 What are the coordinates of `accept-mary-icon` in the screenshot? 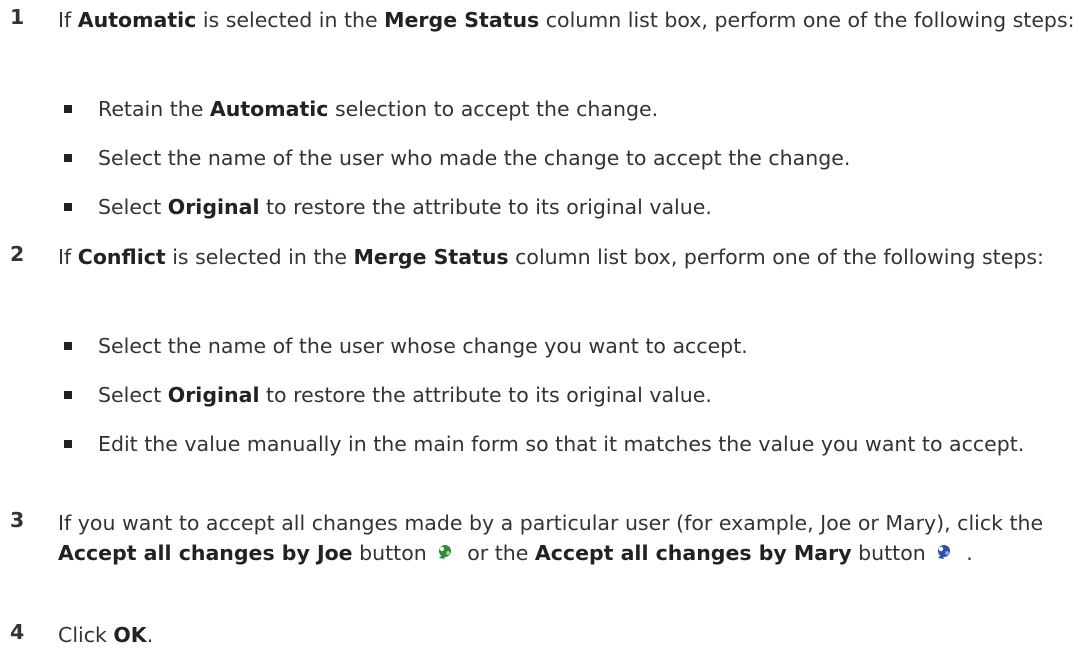 It's located at (944, 555).